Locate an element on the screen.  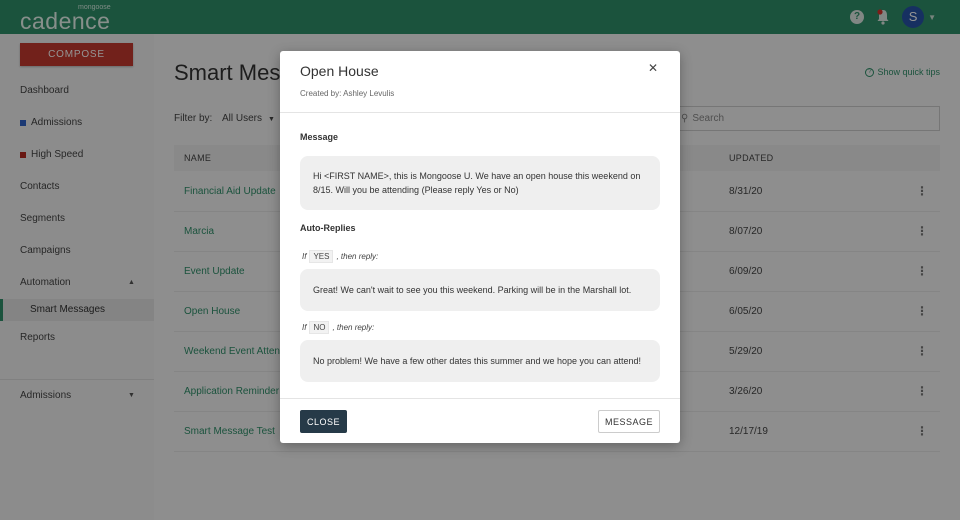
reply-keyword: NO is located at coordinates (319, 327).